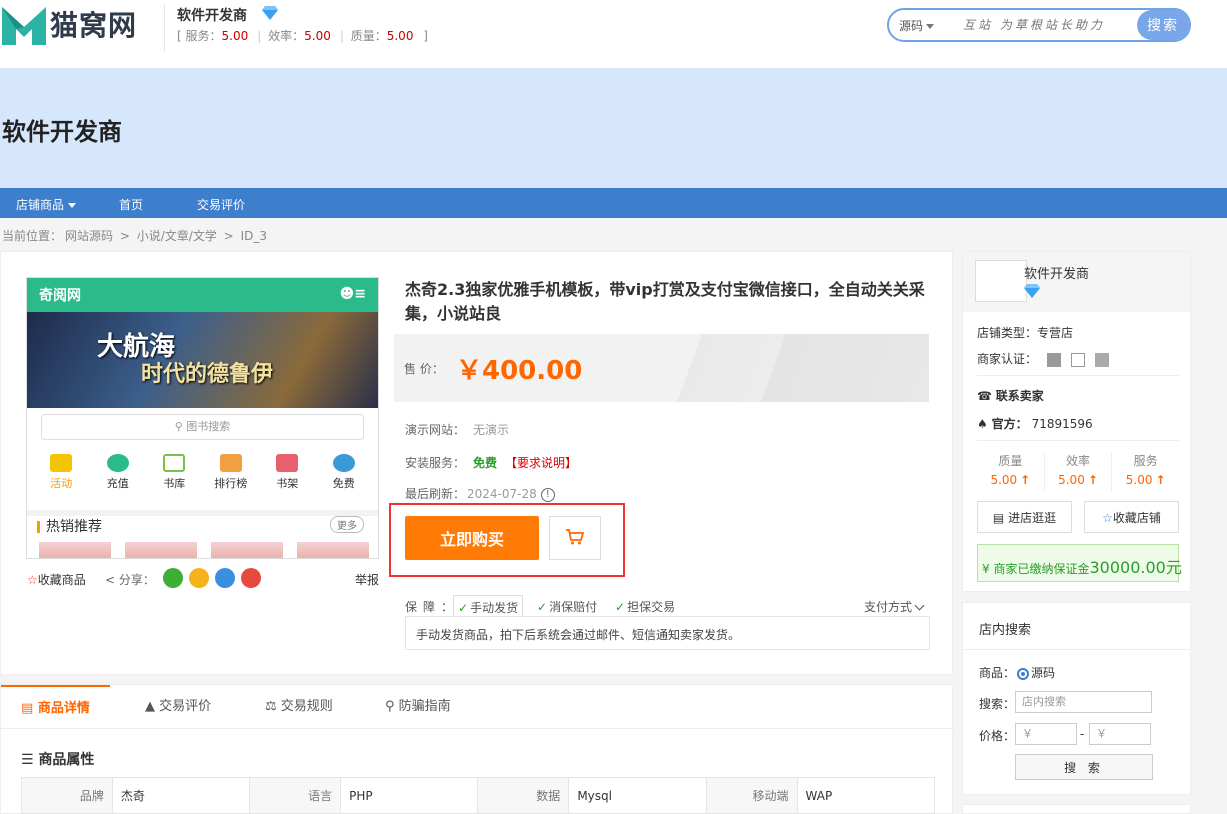 The height and width of the screenshot is (814, 1227). I want to click on table-row: 品牌 杰奇 语言 PHP 数据 Mysql 移动端 WAP, so click(478, 795).